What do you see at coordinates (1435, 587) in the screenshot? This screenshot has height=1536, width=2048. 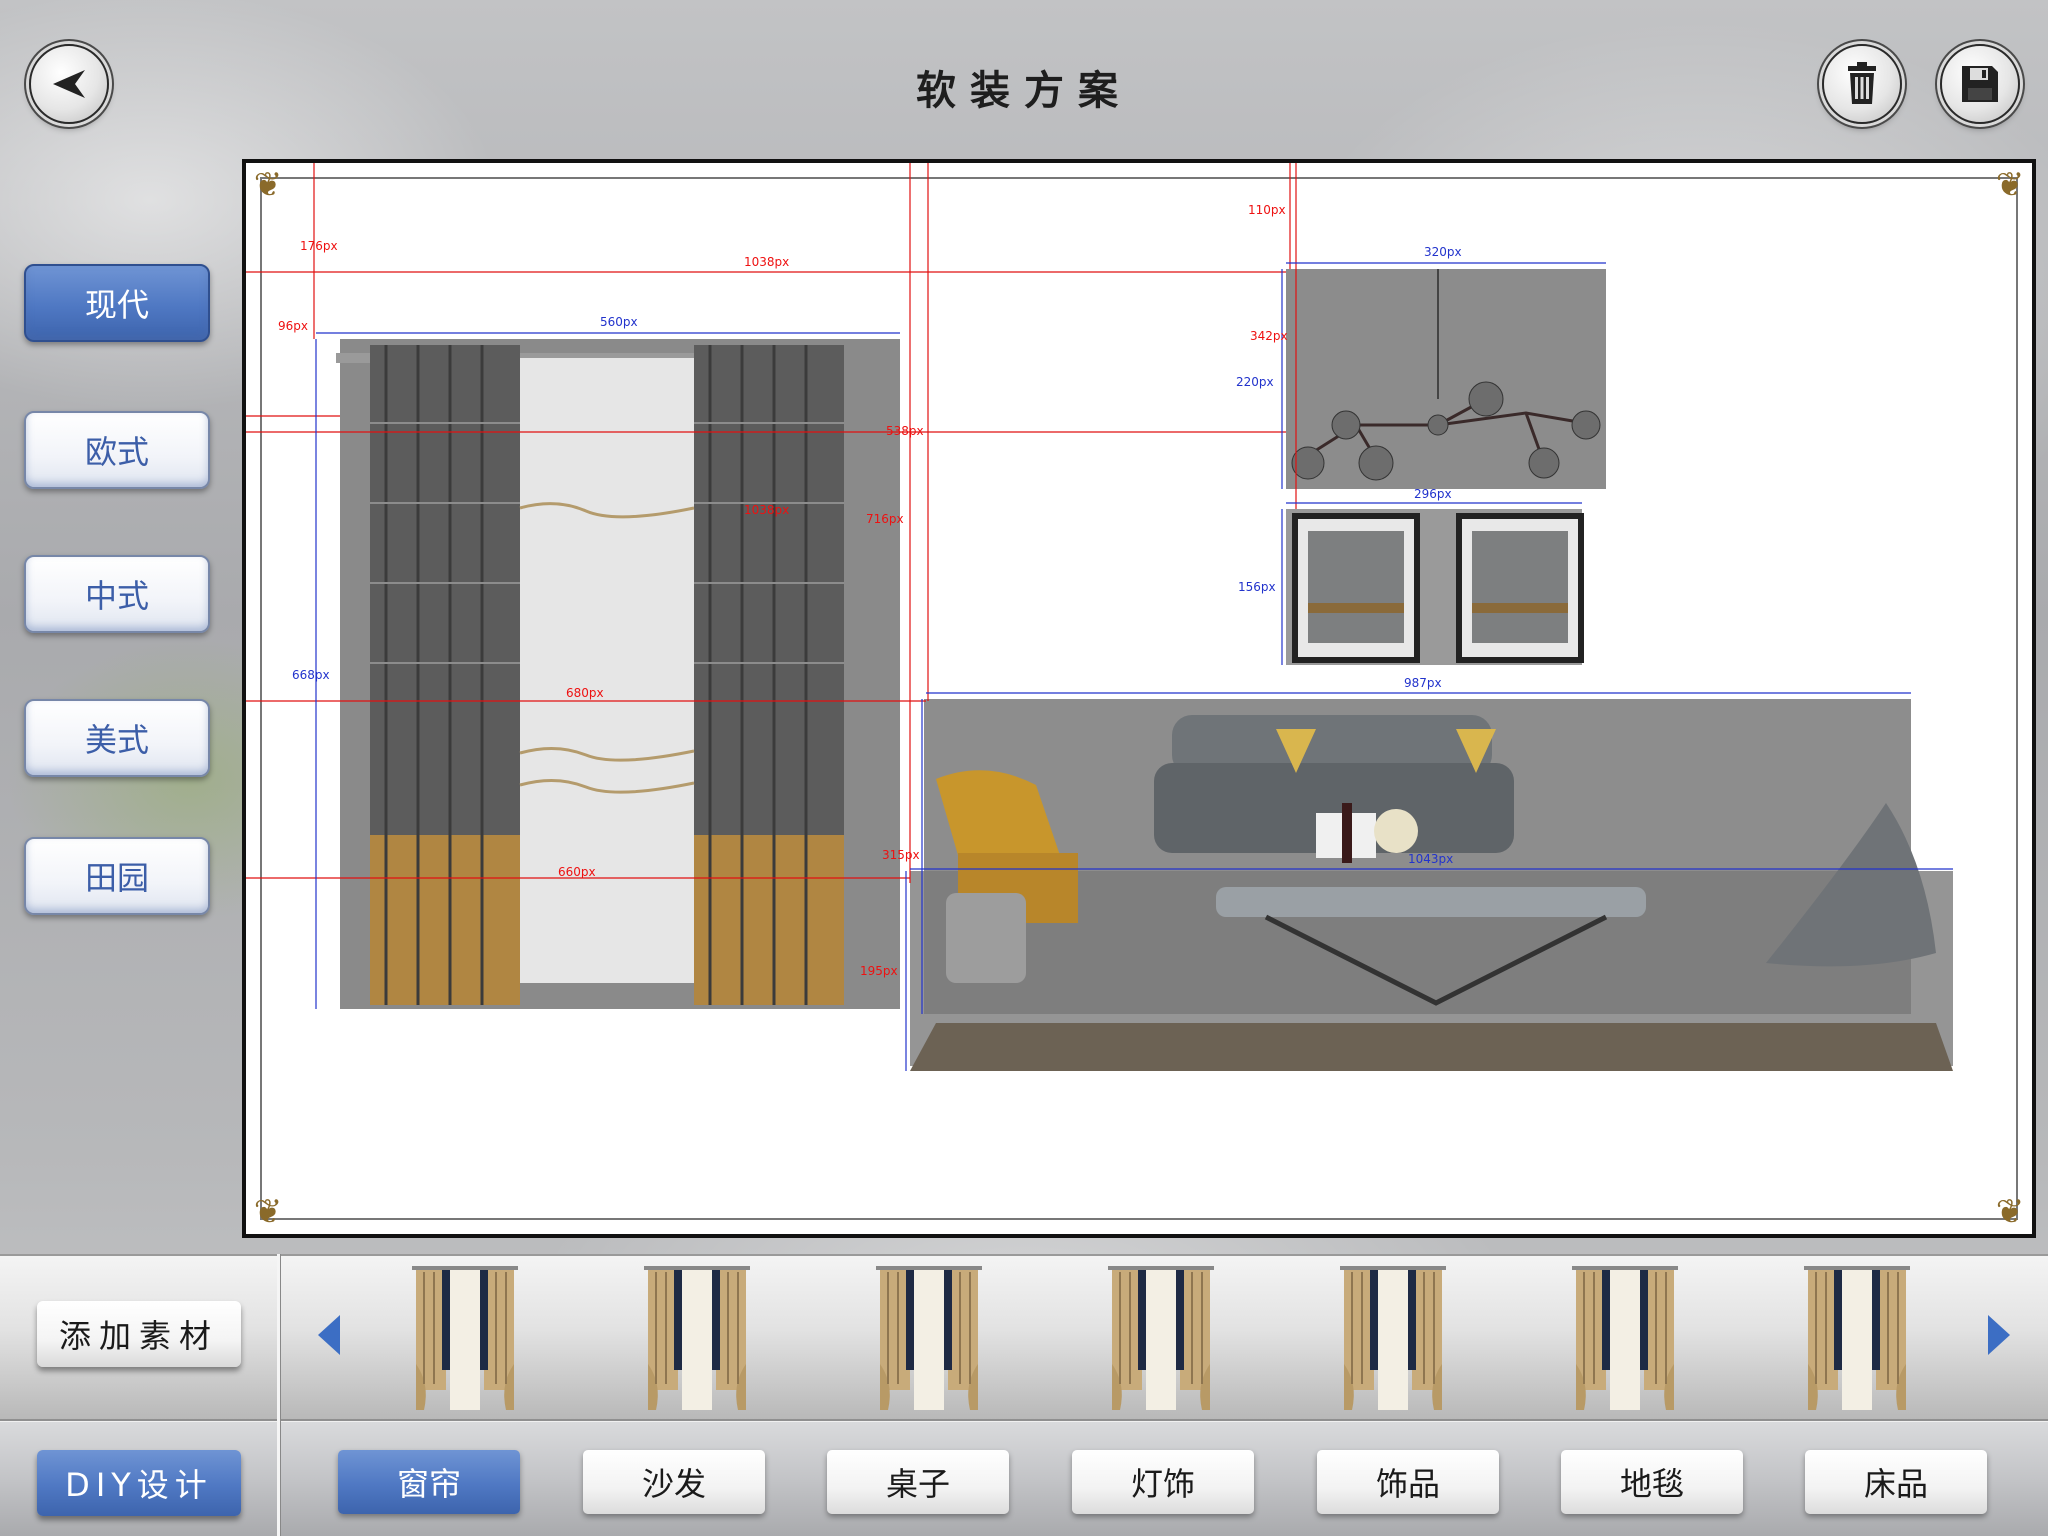 I see `wall-art-item` at bounding box center [1435, 587].